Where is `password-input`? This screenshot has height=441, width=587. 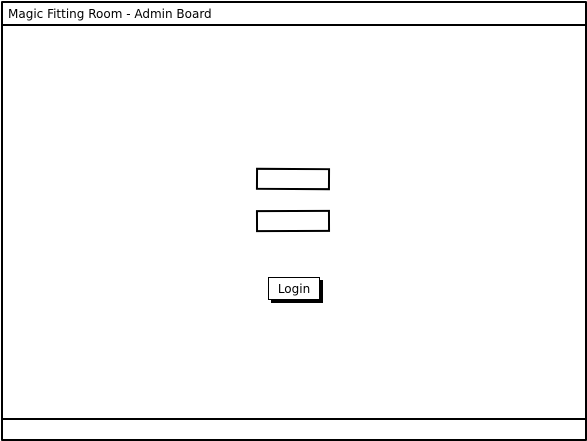 password-input is located at coordinates (293, 221).